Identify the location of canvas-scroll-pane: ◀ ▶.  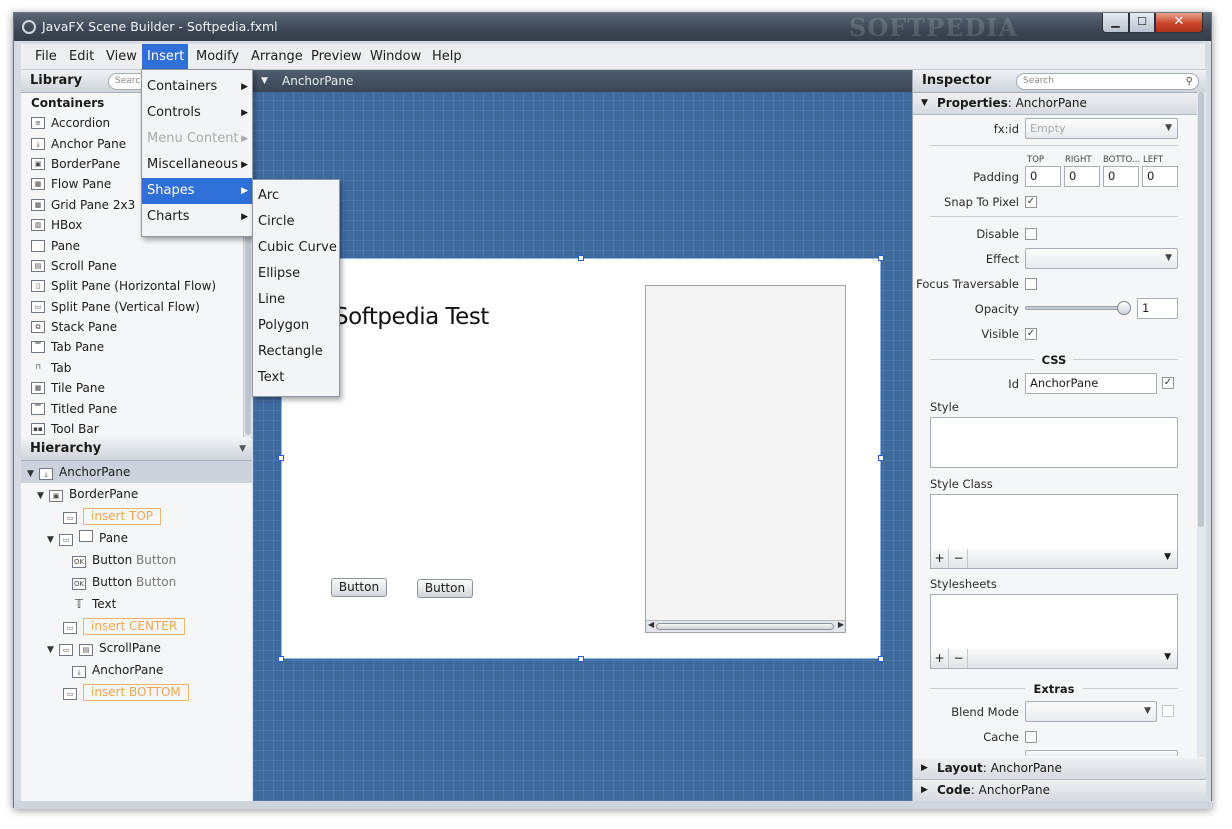
(745, 459).